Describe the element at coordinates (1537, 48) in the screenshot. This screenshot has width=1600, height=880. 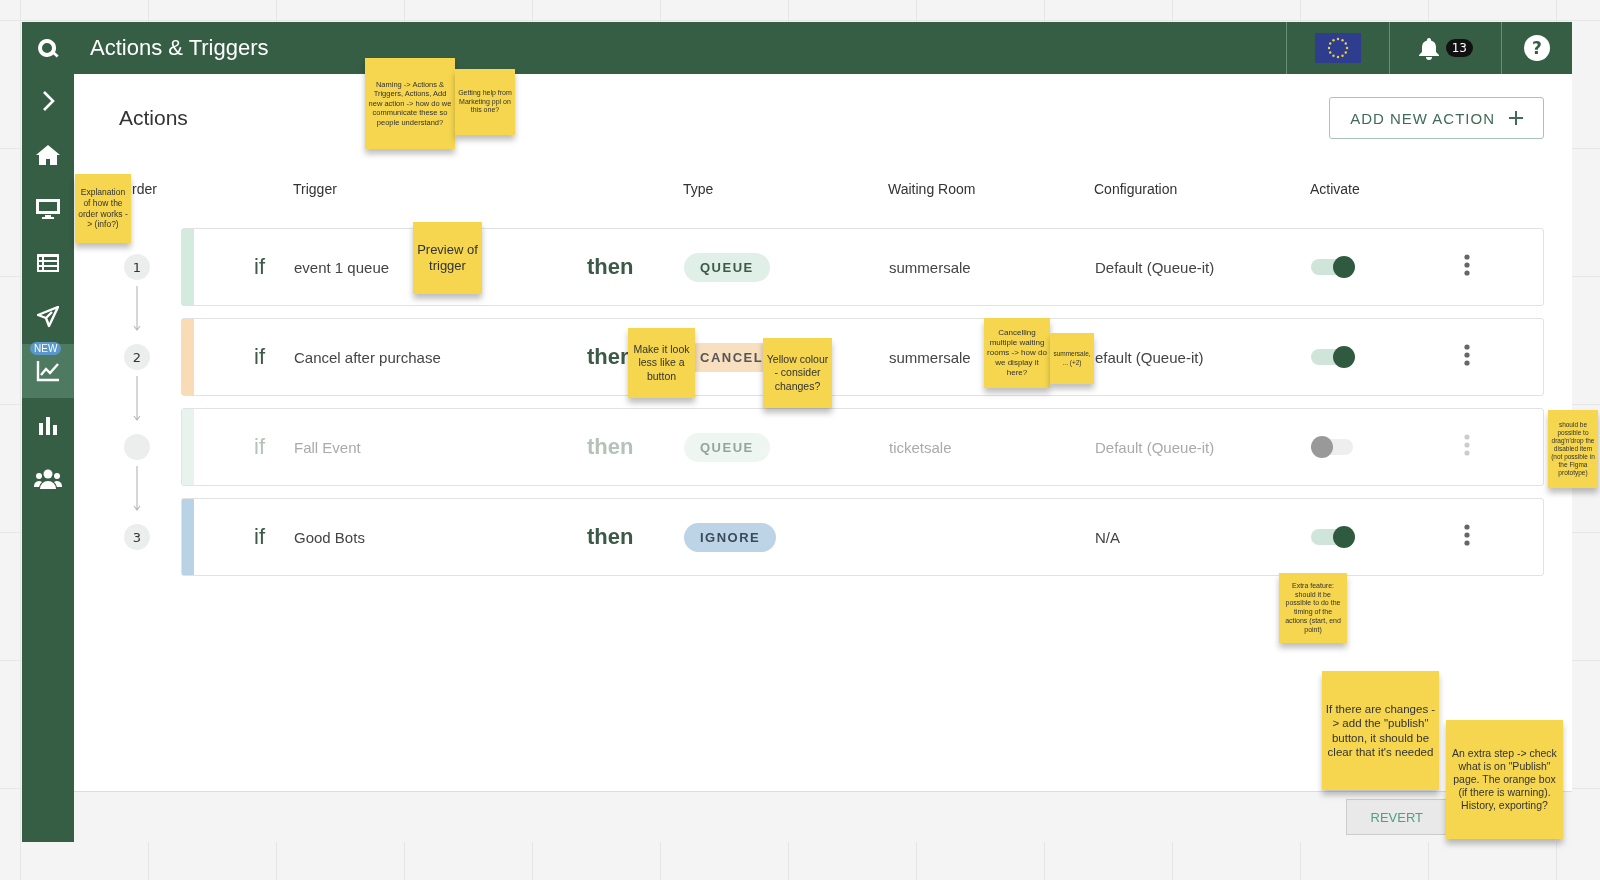
I see `help-button: ?` at that location.